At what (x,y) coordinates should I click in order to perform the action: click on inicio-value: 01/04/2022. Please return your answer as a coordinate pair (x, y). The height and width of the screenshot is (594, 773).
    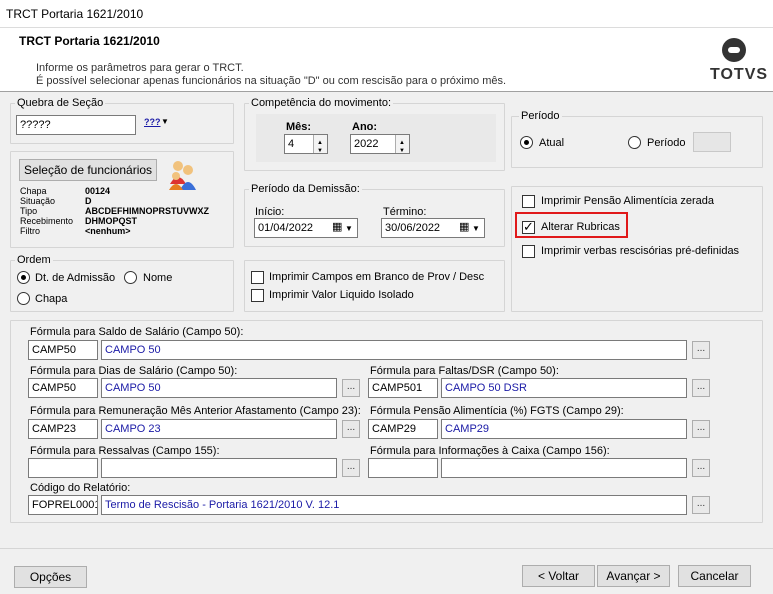
    Looking at the image, I should click on (286, 228).